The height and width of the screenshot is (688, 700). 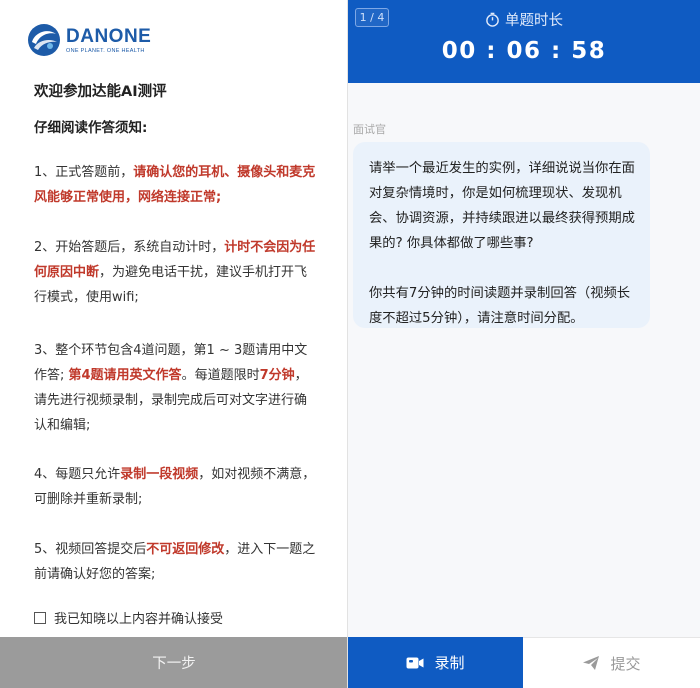 I want to click on record-button: 录制, so click(x=435, y=662).